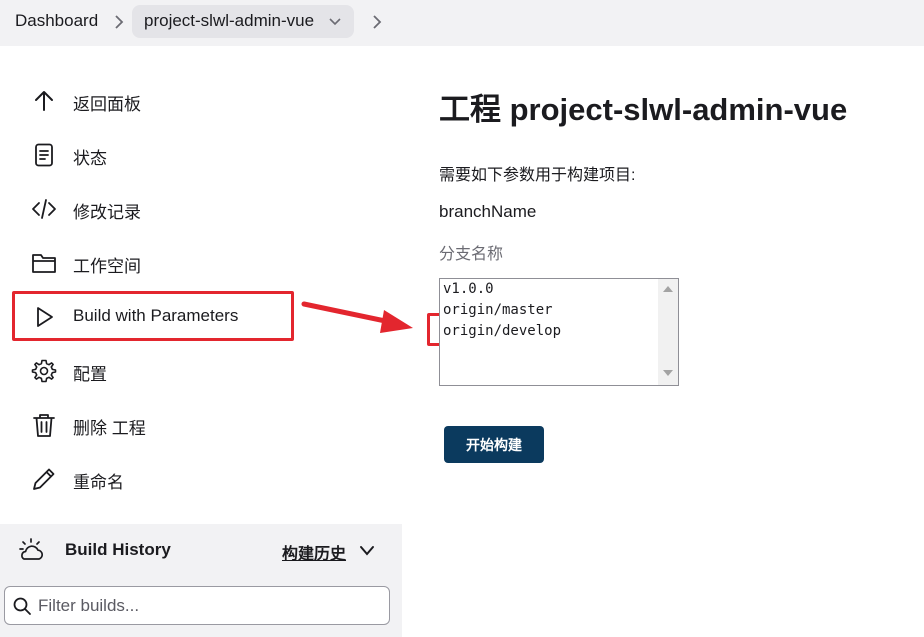 The height and width of the screenshot is (637, 924). What do you see at coordinates (668, 289) in the screenshot?
I see `scroll-up-arrow-icon` at bounding box center [668, 289].